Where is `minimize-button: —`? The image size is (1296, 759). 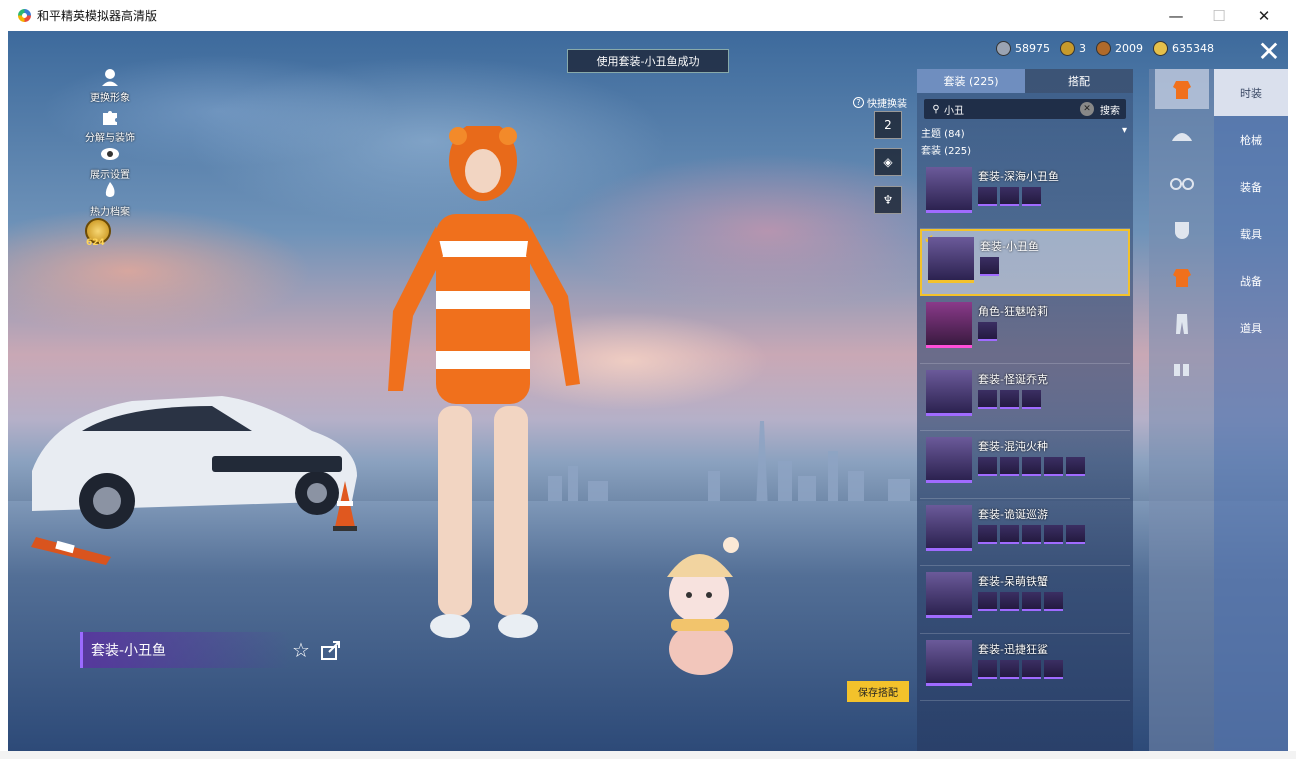
minimize-button: — is located at coordinates (1176, 15).